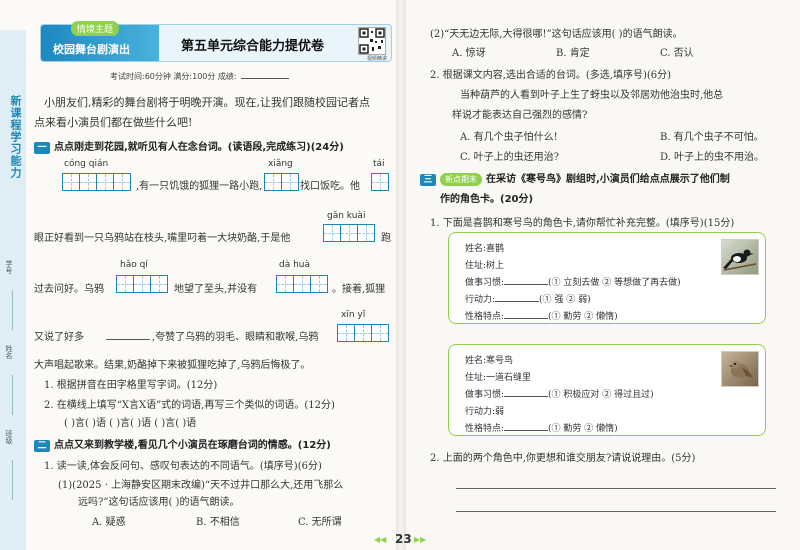 The image size is (800, 550). What do you see at coordinates (86, 164) in the screenshot?
I see `pinyin-1: cóng qián` at bounding box center [86, 164].